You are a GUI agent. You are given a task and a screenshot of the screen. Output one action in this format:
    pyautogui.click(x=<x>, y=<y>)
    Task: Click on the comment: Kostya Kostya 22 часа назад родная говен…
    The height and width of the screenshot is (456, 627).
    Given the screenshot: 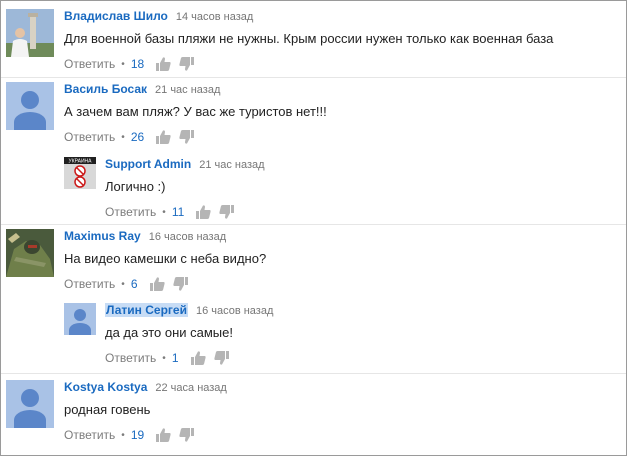 What is the action you would take?
    pyautogui.click(x=116, y=411)
    